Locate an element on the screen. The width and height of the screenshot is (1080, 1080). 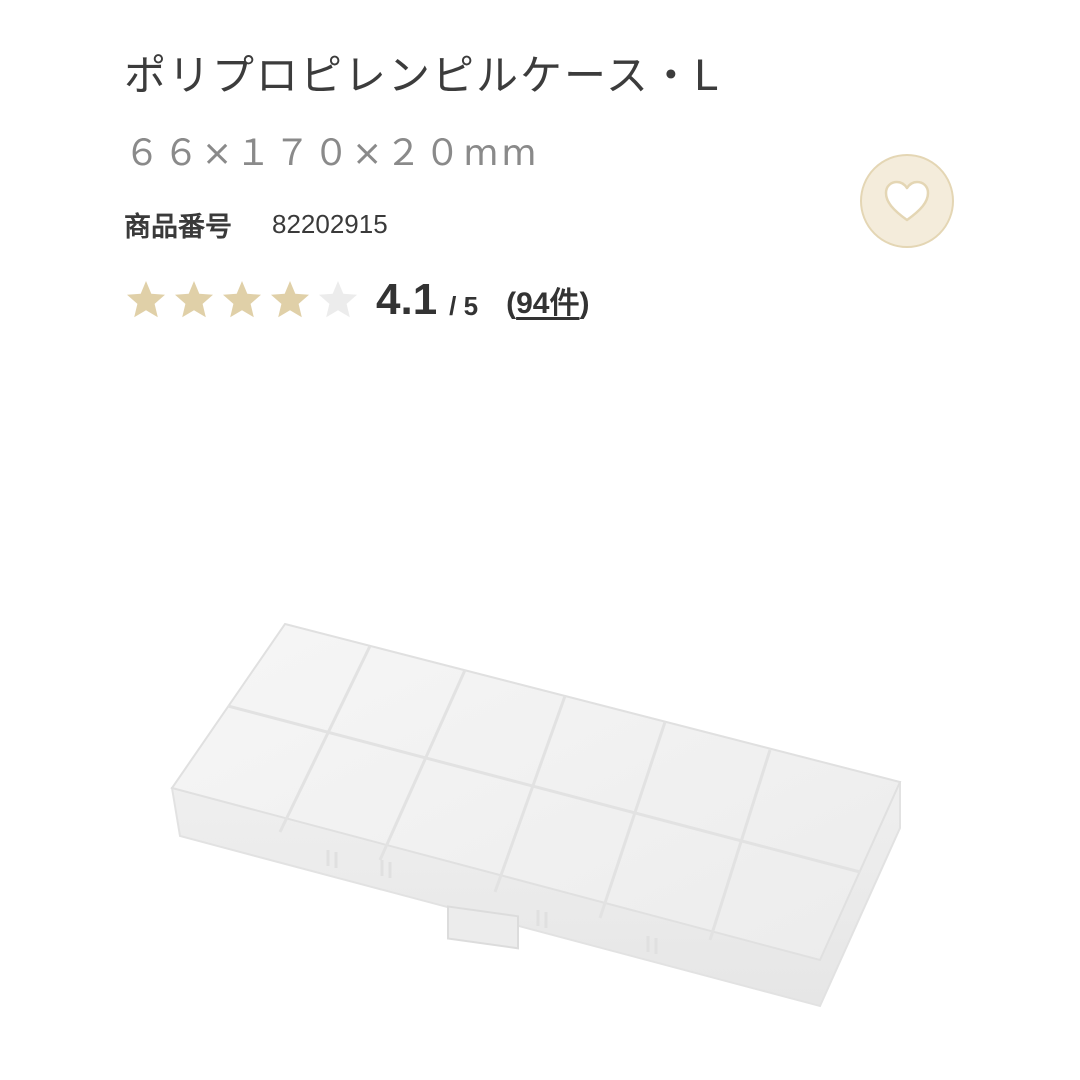
rating-stars is located at coordinates (244, 300).